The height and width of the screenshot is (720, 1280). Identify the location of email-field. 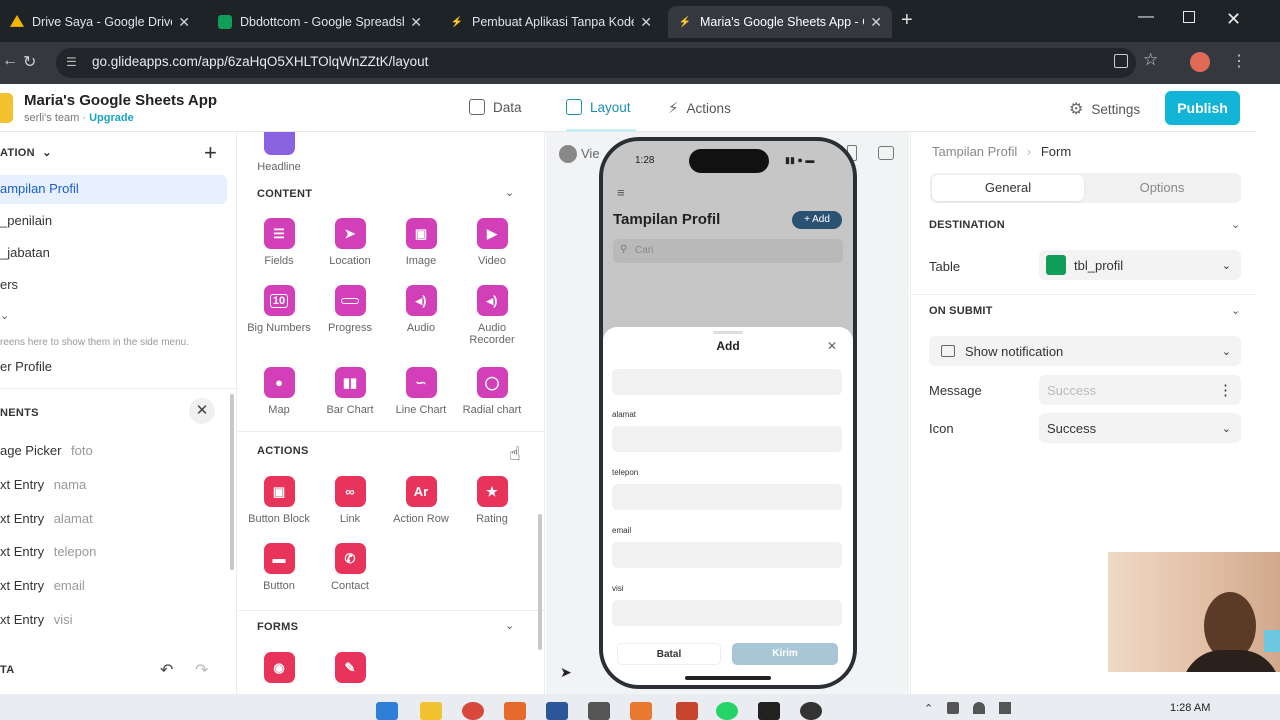
(727, 555).